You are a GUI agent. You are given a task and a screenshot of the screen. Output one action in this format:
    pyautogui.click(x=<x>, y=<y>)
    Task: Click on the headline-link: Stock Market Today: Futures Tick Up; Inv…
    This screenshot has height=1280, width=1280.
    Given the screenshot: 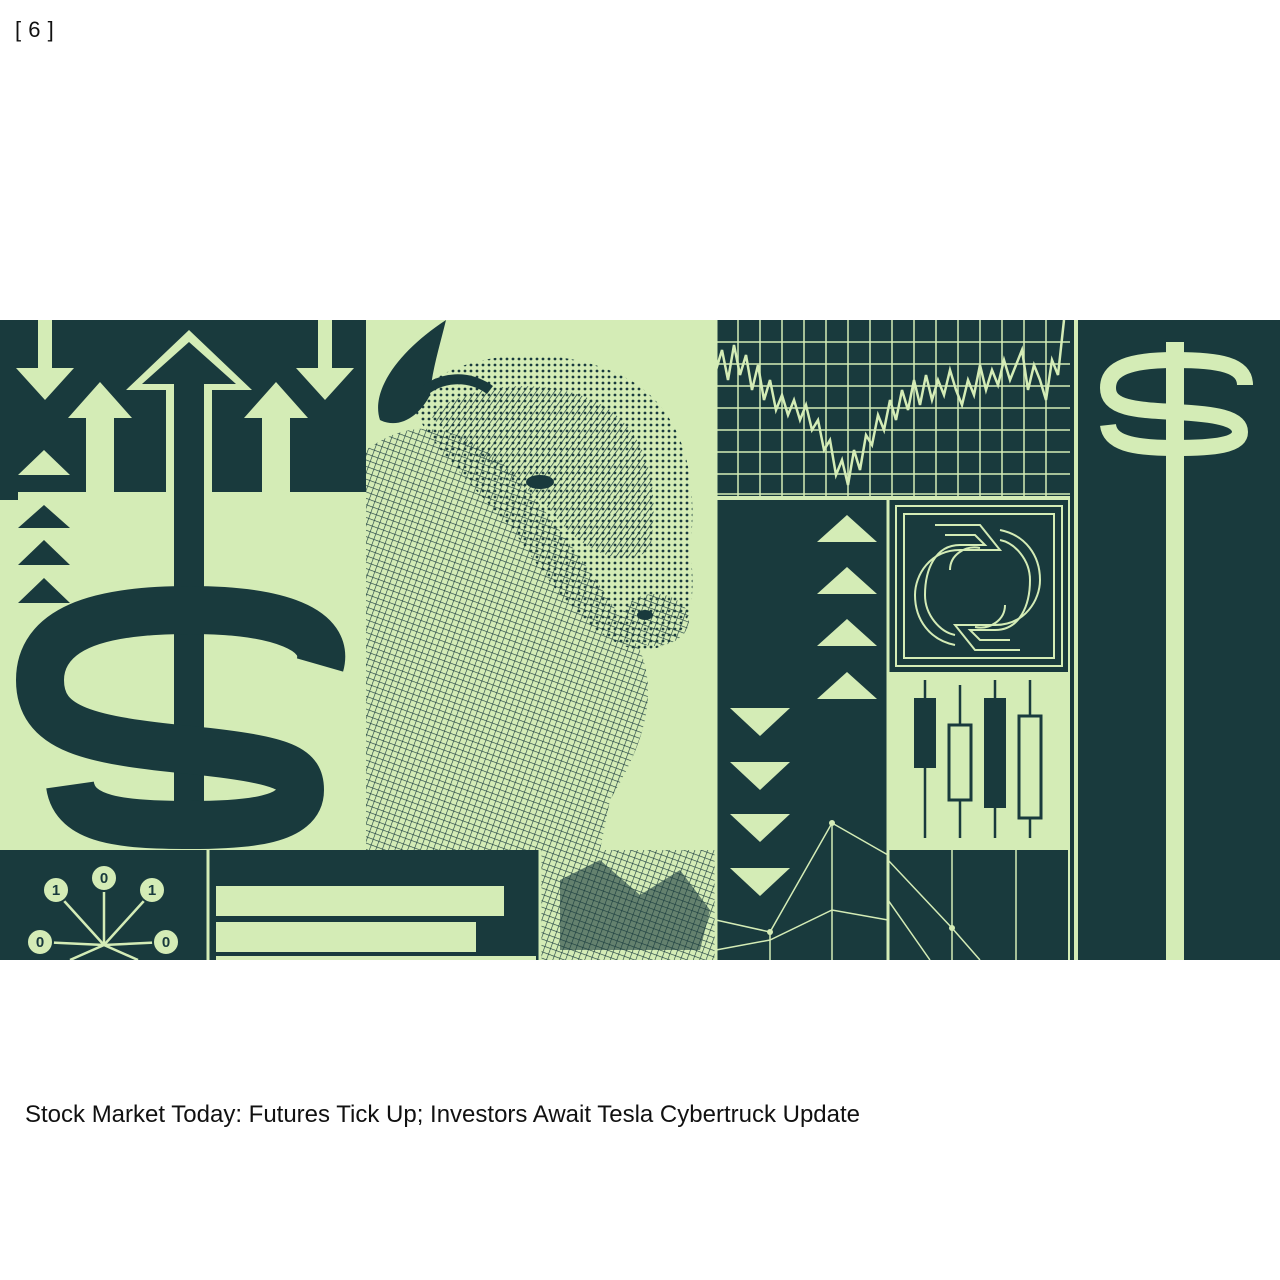 What is the action you would take?
    pyautogui.click(x=442, y=1115)
    